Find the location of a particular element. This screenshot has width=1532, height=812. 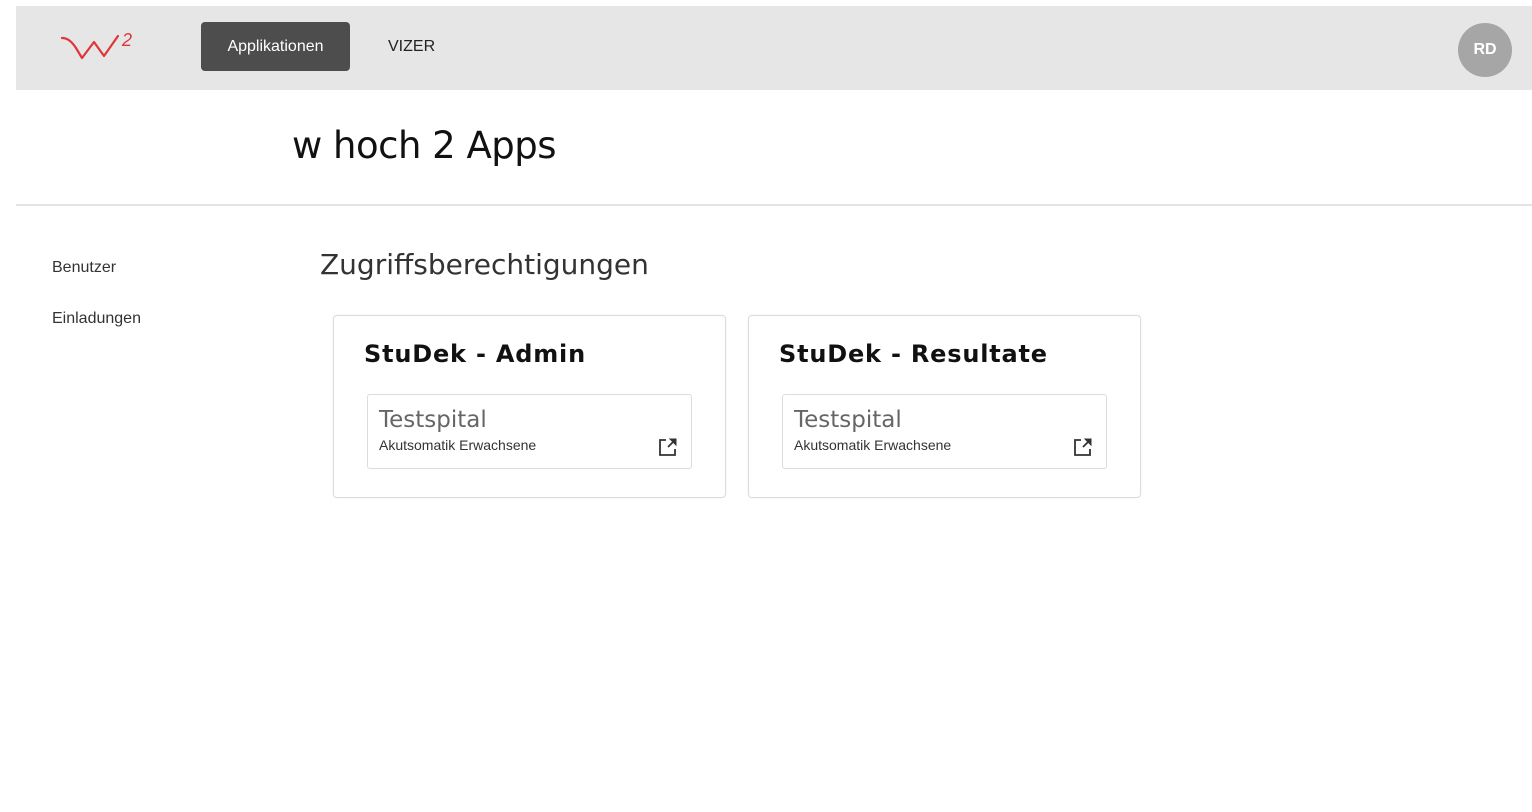

section-title: Zugriffsberechtigungen is located at coordinates (484, 264).